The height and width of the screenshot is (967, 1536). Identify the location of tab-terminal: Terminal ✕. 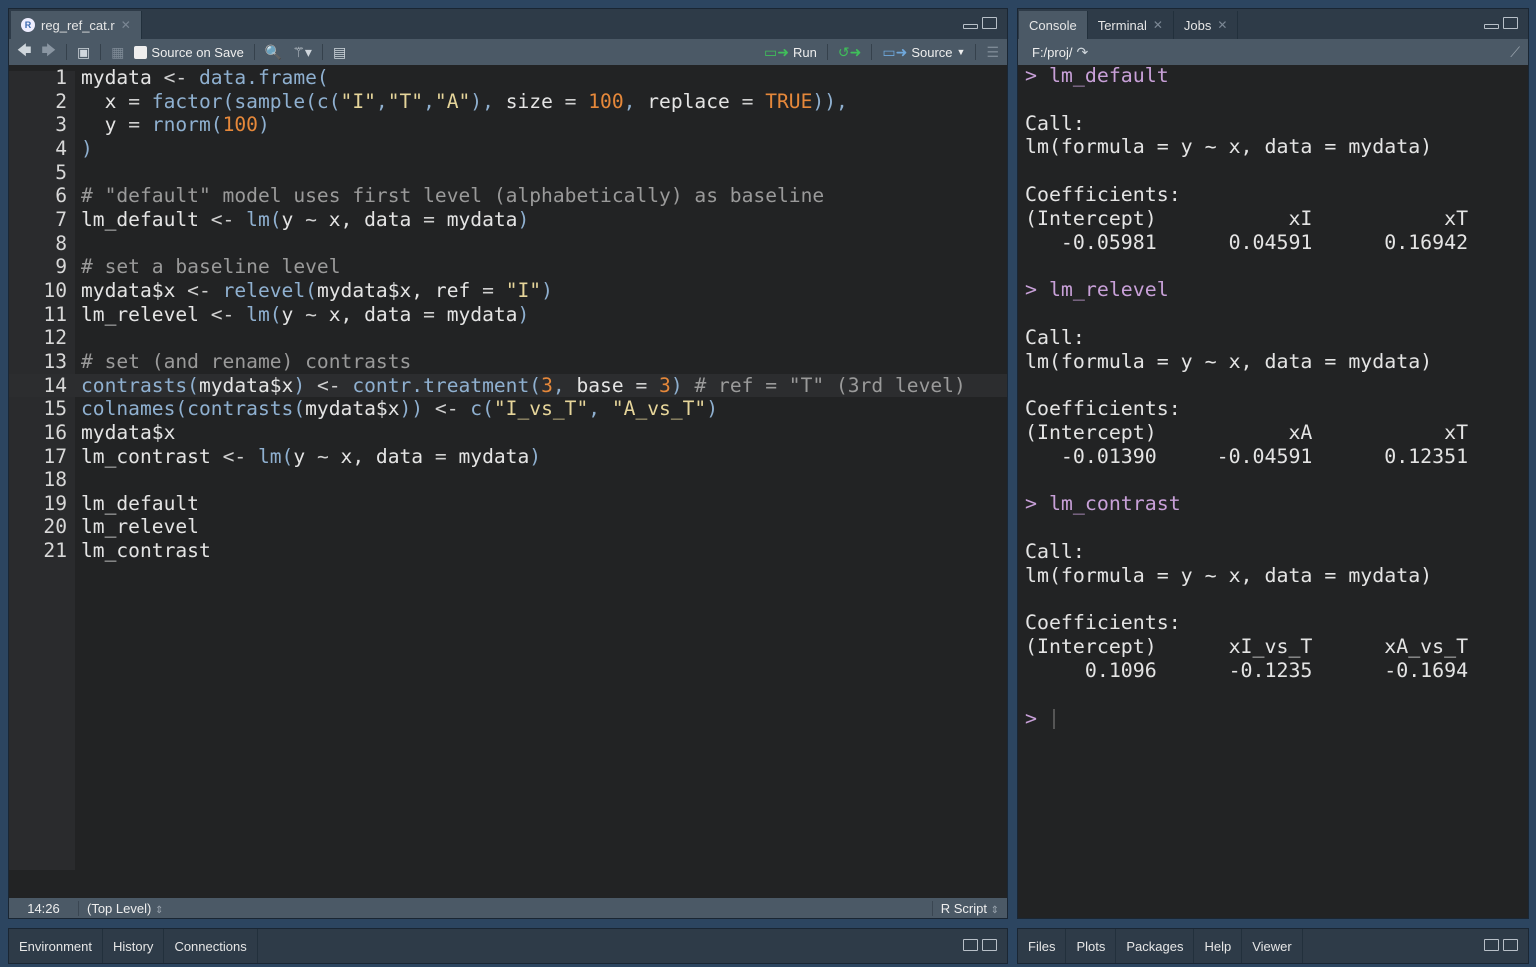
(1131, 25).